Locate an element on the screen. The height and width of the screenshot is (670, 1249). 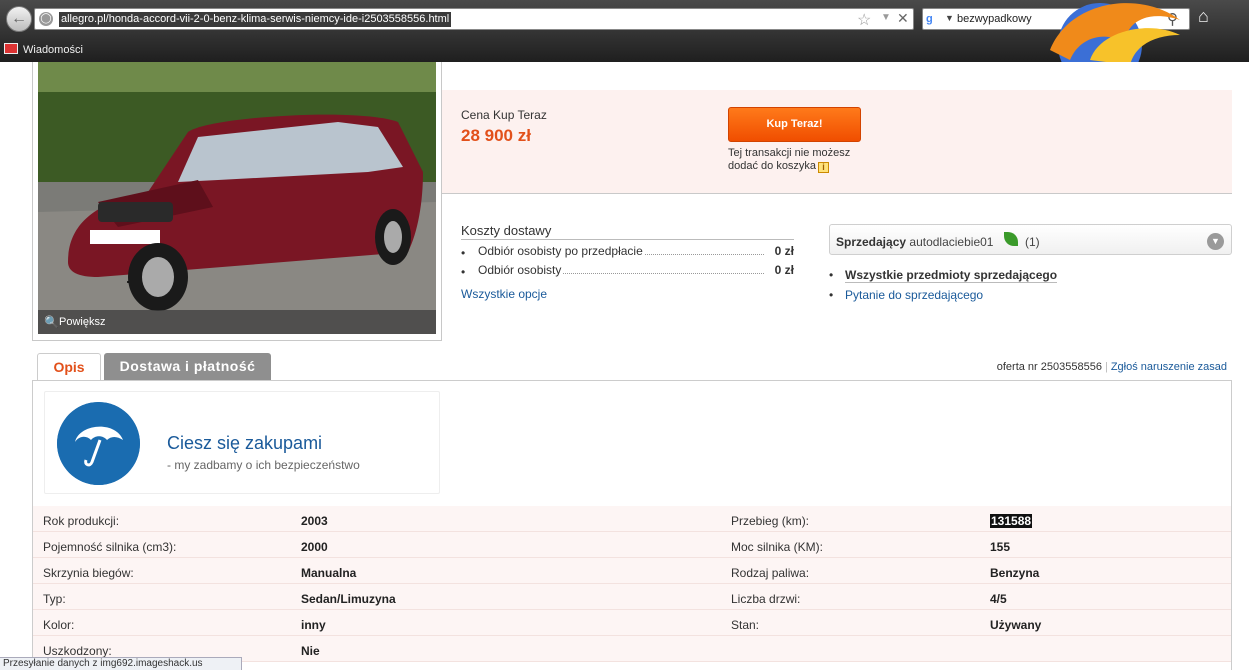
param-value: 2003 is located at coordinates (314, 521).